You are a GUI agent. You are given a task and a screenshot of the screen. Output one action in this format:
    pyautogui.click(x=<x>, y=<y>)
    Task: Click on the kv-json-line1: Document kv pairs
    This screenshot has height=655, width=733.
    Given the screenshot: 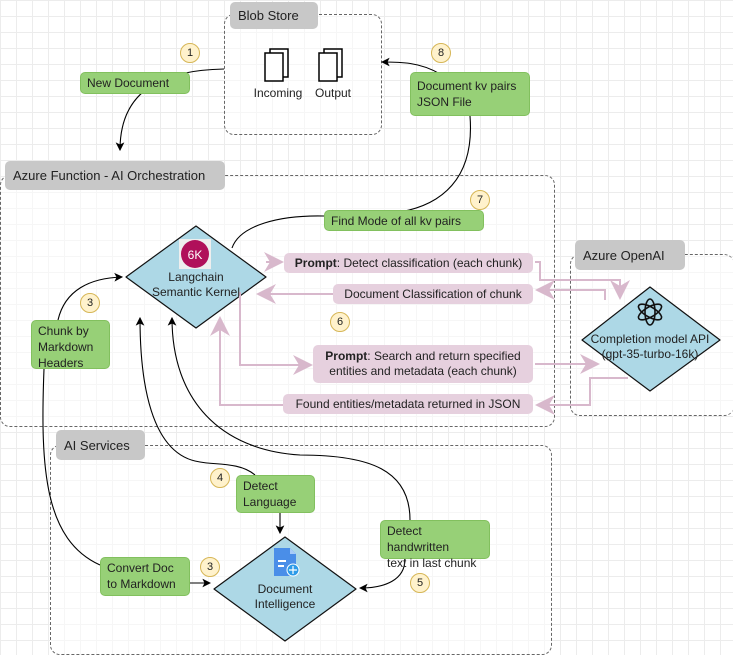 What is the action you would take?
    pyautogui.click(x=467, y=86)
    